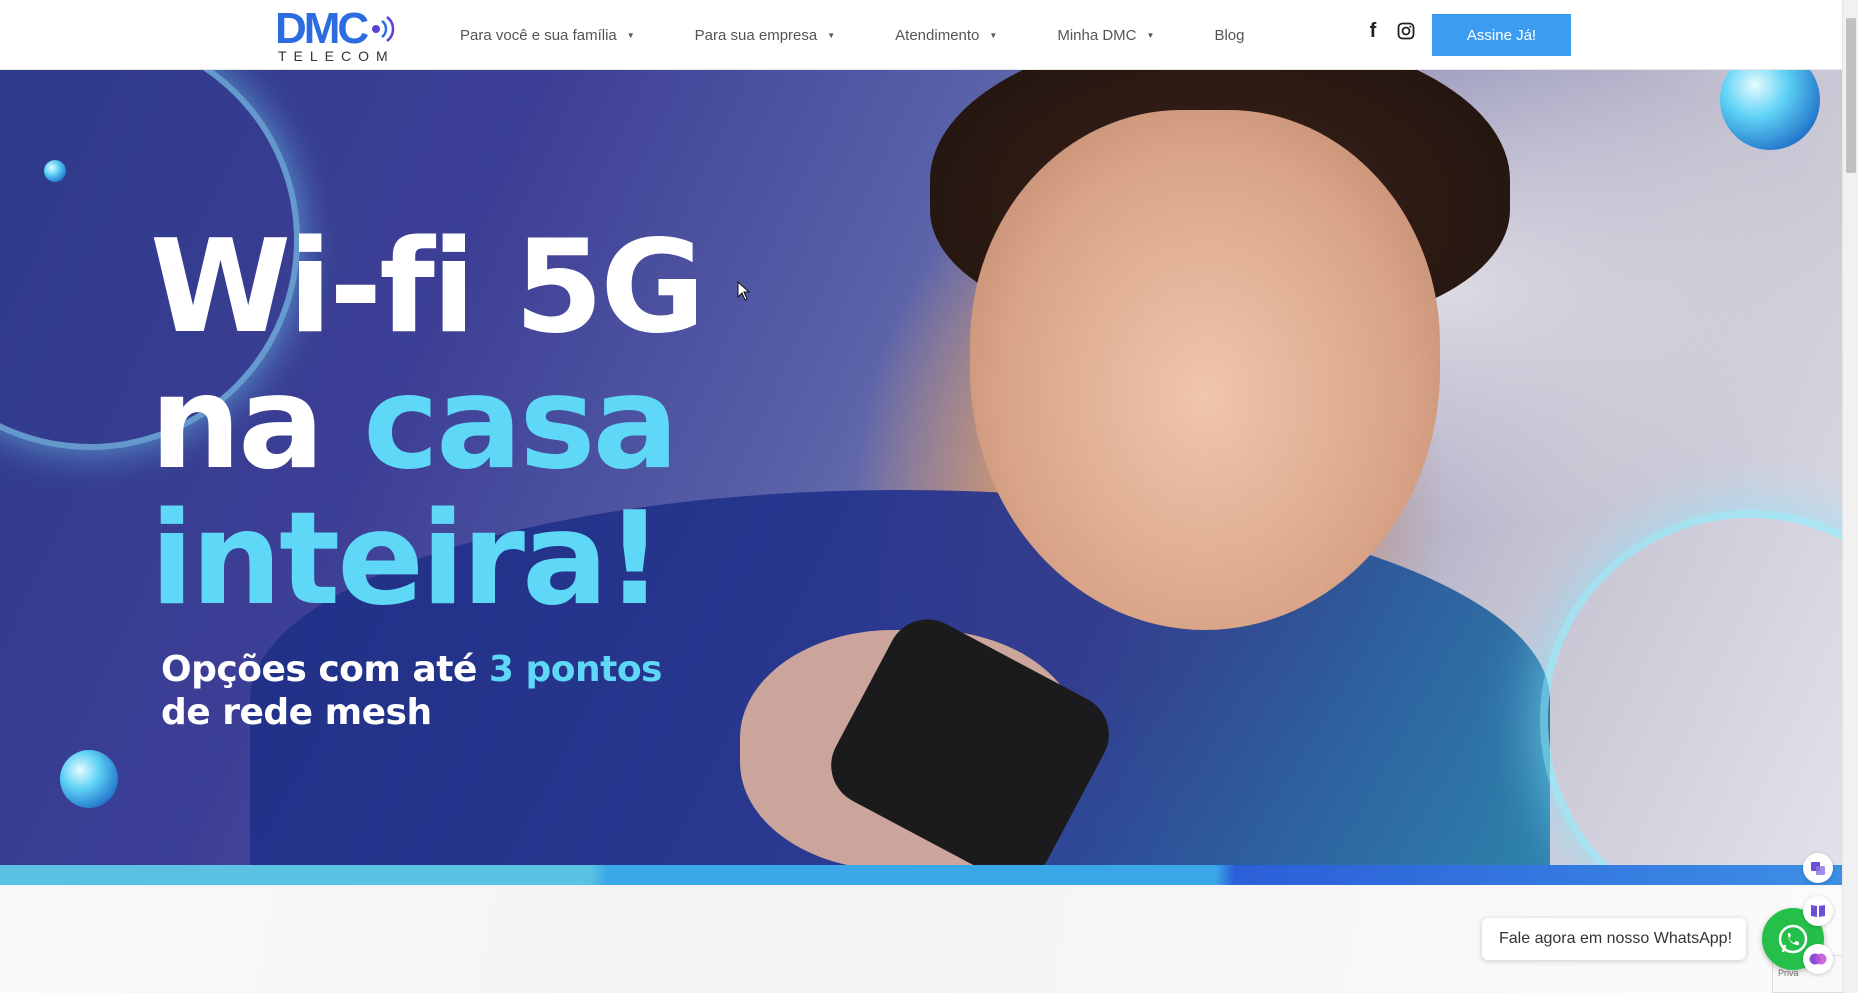 The height and width of the screenshot is (993, 1858). Describe the element at coordinates (937, 35) in the screenshot. I see `nav-item-label: Atendimento` at that location.